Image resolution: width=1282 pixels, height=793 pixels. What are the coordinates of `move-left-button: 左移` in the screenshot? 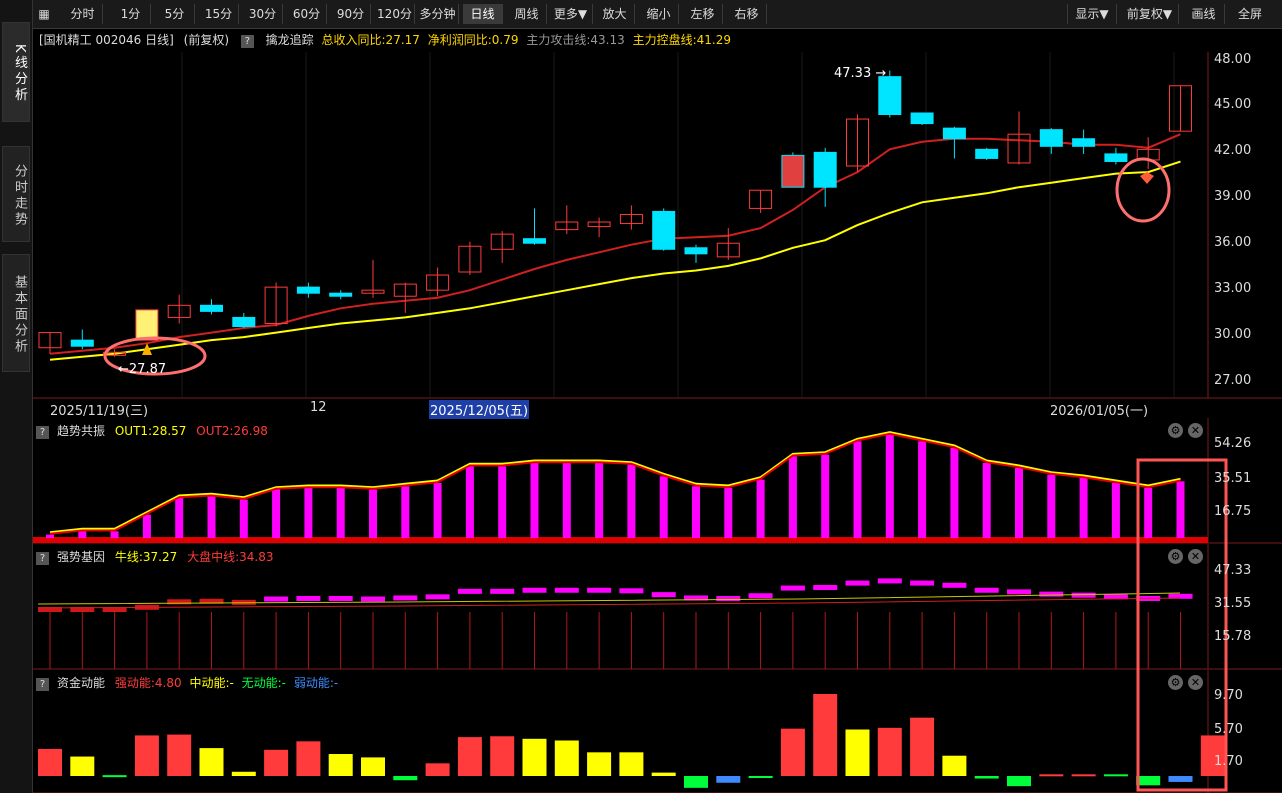 It's located at (703, 14).